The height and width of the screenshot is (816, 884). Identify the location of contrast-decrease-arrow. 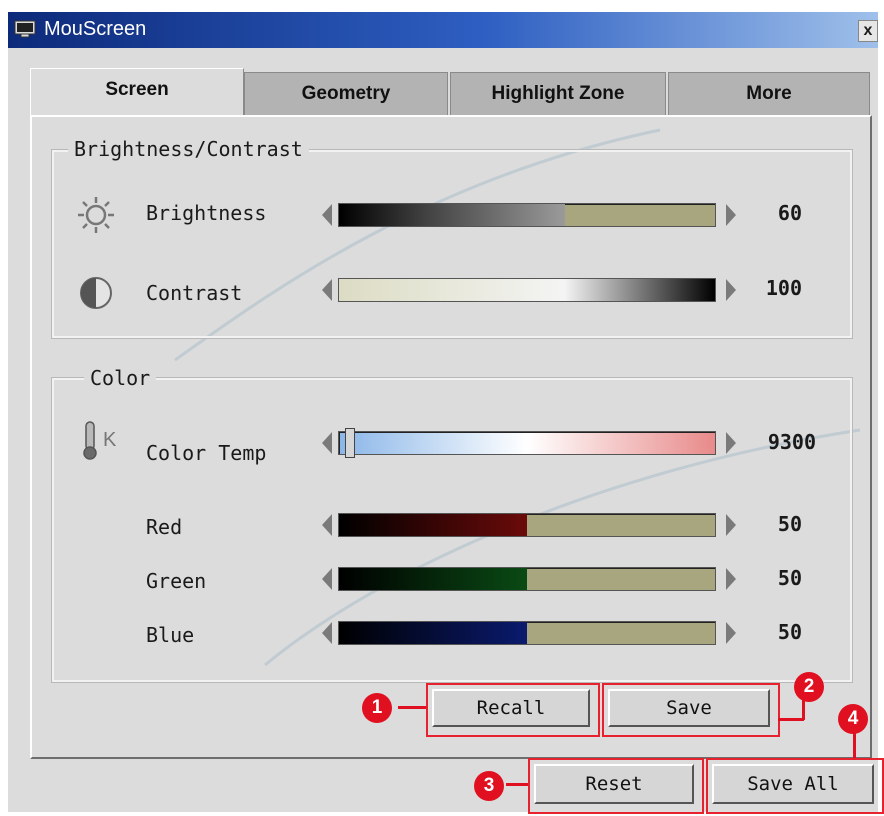
(327, 290).